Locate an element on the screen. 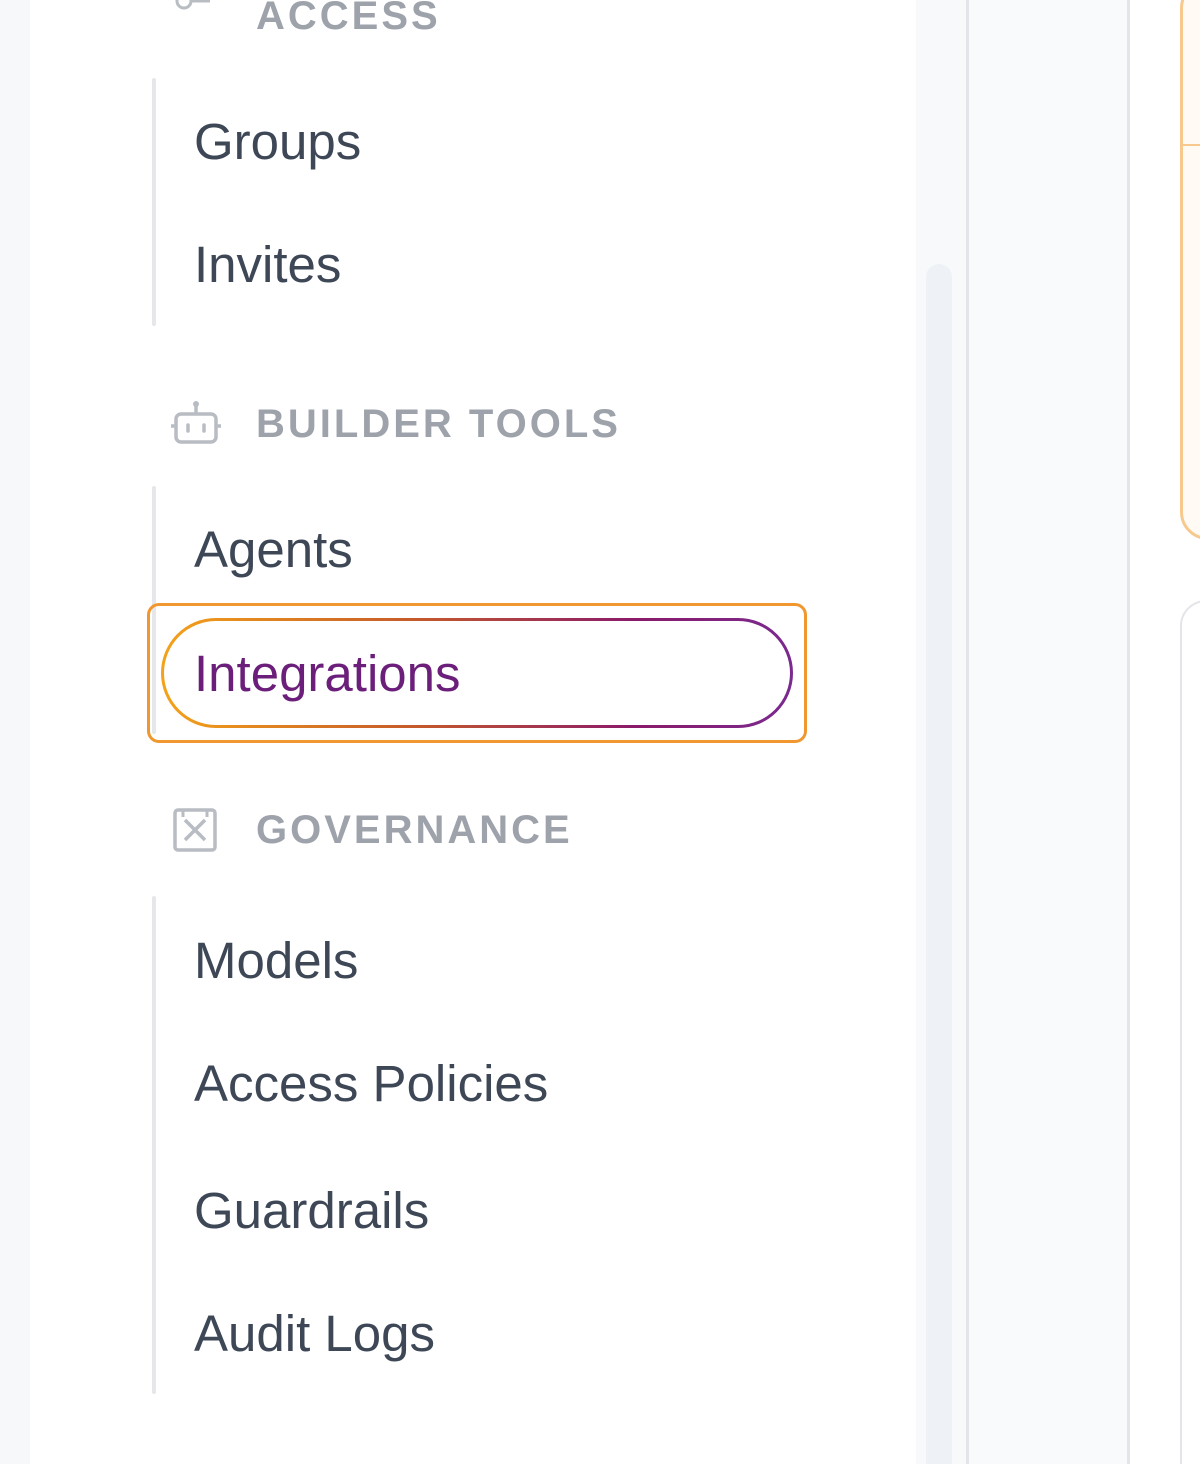 Image resolution: width=1200 pixels, height=1464 pixels. section-header-access: ACCESS is located at coordinates (305, 23).